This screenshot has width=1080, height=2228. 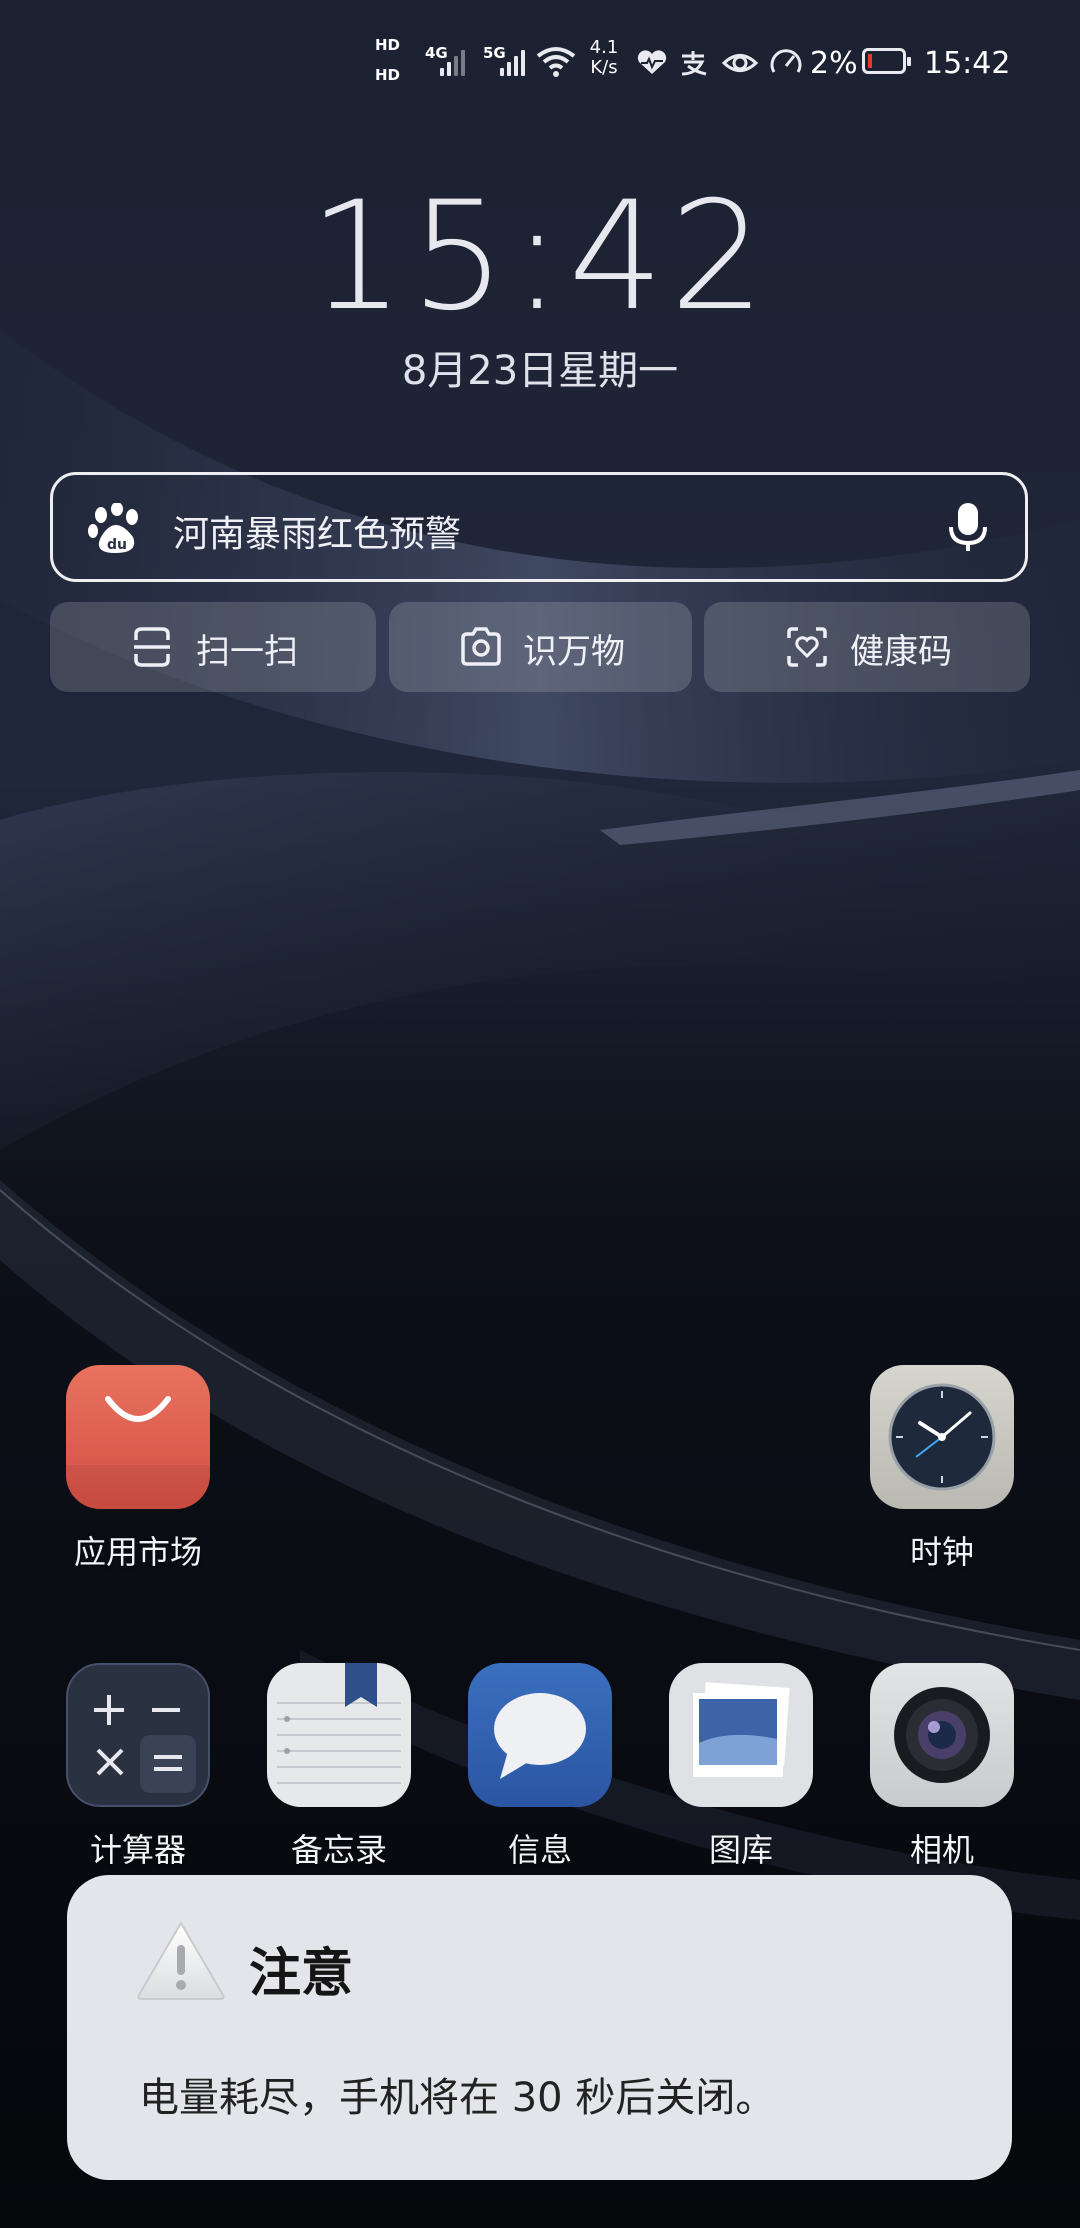 What do you see at coordinates (539, 1850) in the screenshot?
I see `messages-label: 信息` at bounding box center [539, 1850].